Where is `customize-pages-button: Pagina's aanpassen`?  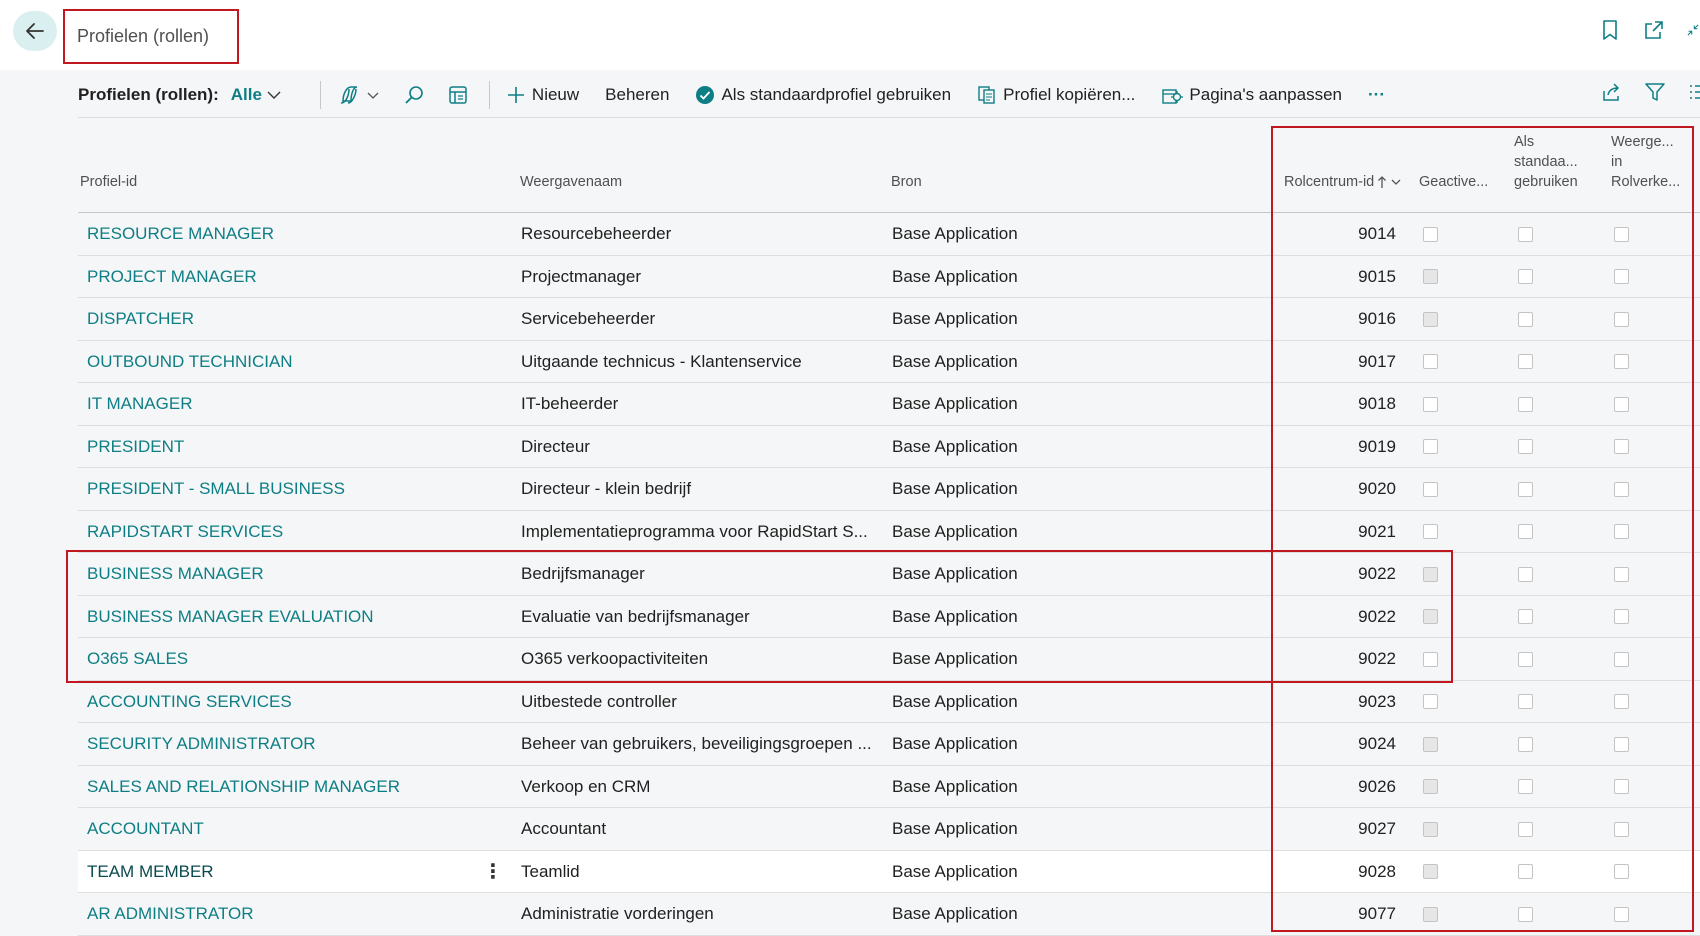 customize-pages-button: Pagina's aanpassen is located at coordinates (1251, 95).